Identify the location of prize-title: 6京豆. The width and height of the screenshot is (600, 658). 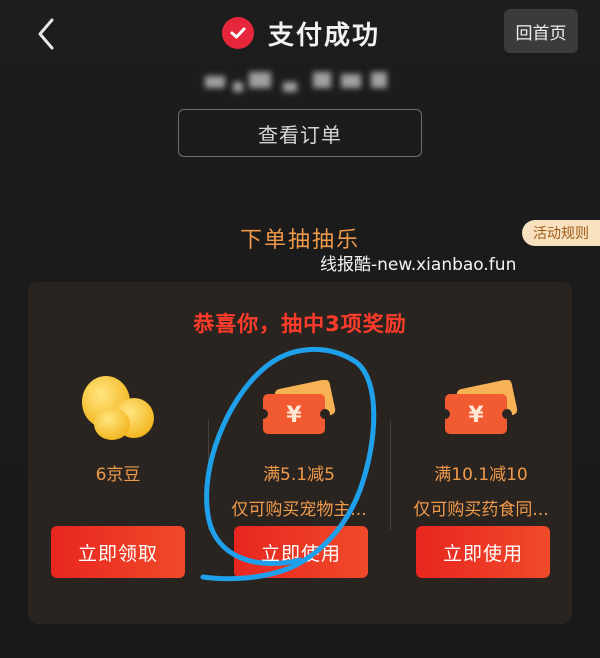
(118, 475).